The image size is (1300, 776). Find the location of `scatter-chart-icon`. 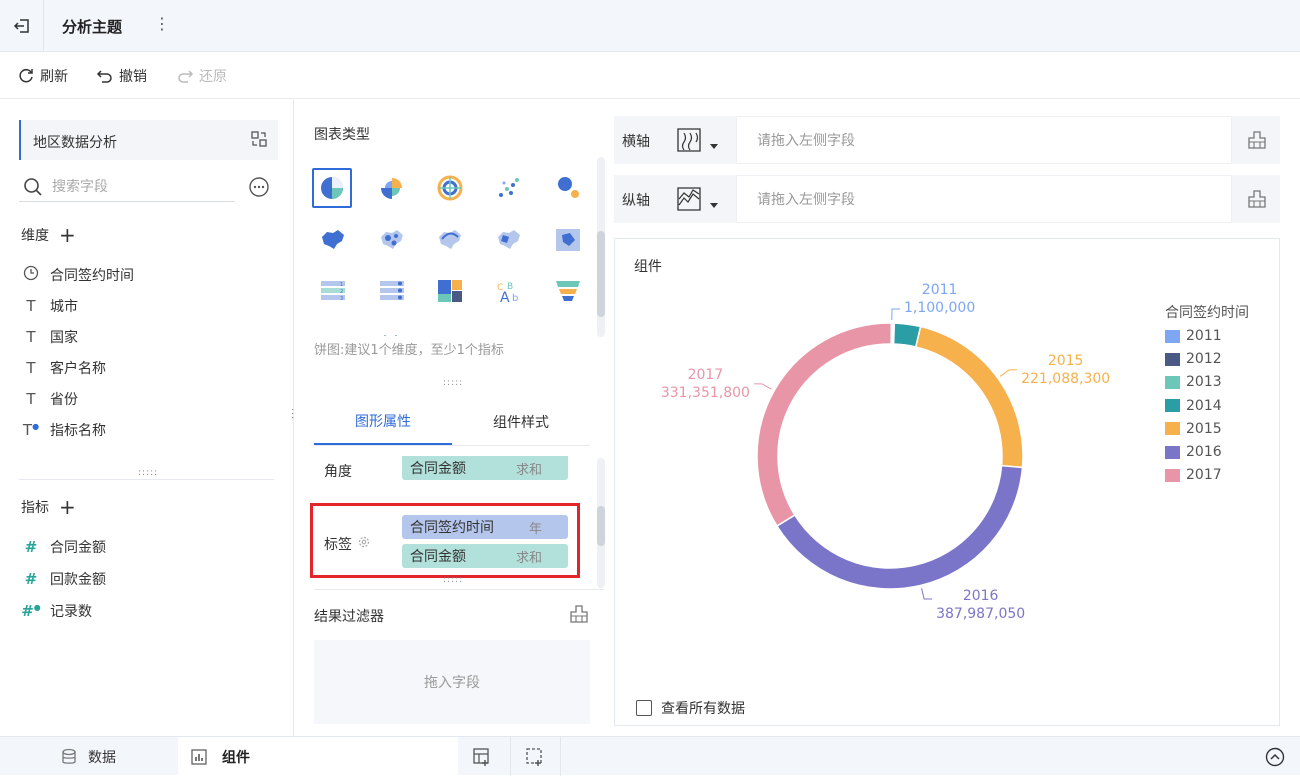

scatter-chart-icon is located at coordinates (509, 187).